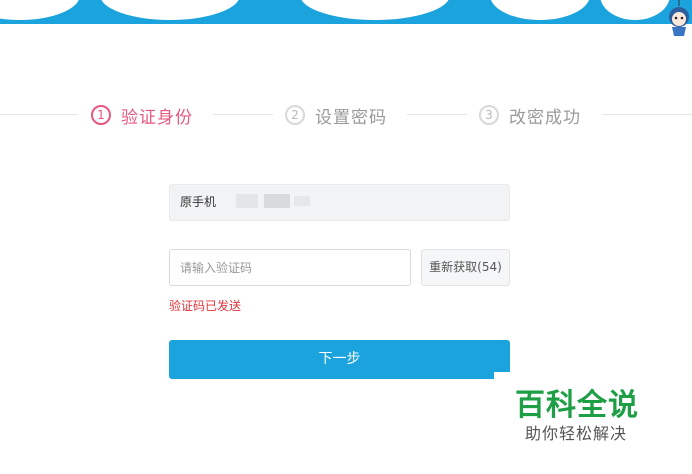 The image size is (692, 474). Describe the element at coordinates (205, 306) in the screenshot. I see `code-sent-message: 验证码已发送` at that location.